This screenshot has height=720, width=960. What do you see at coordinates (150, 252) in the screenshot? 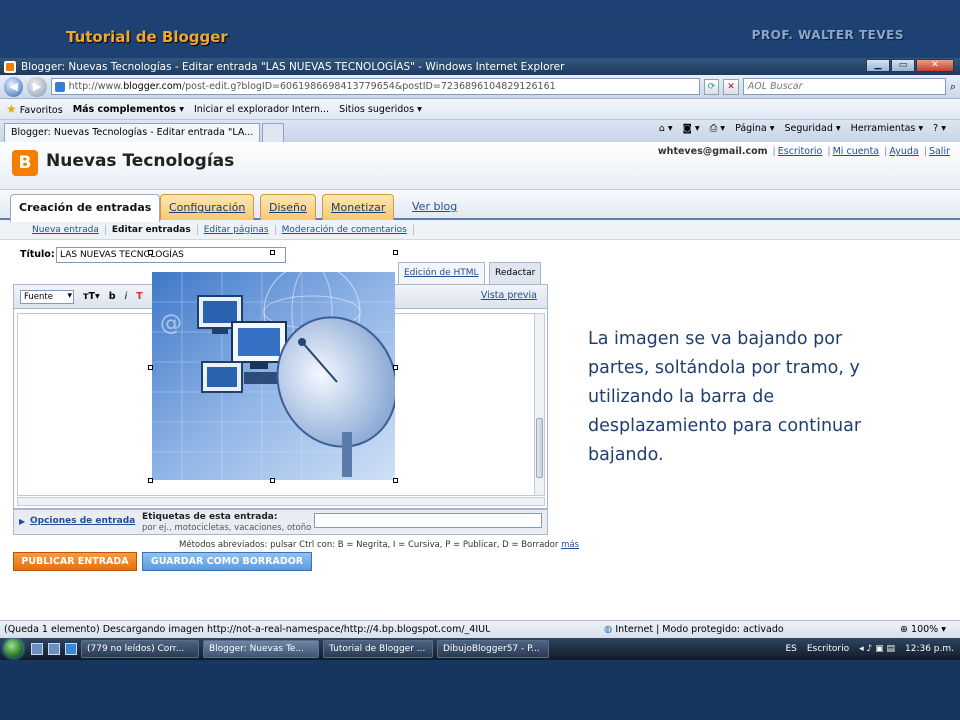
I see `resize-handle-tl` at bounding box center [150, 252].